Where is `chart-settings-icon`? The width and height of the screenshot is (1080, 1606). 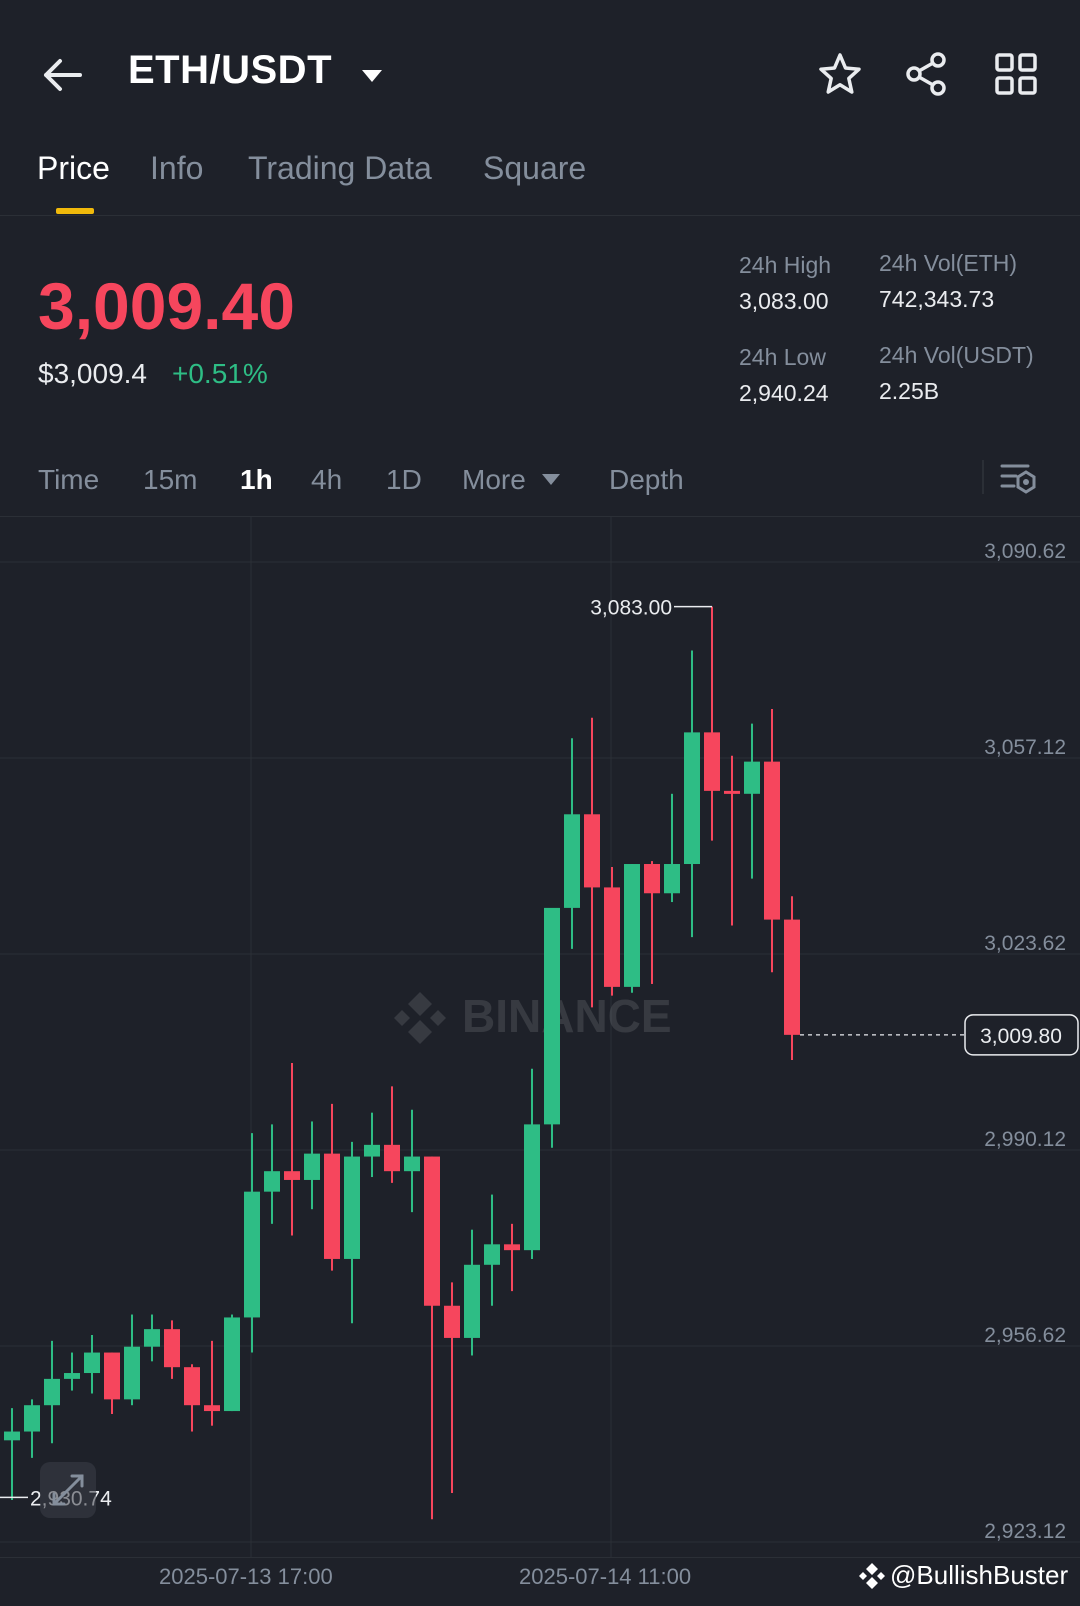
chart-settings-icon is located at coordinates (1018, 480).